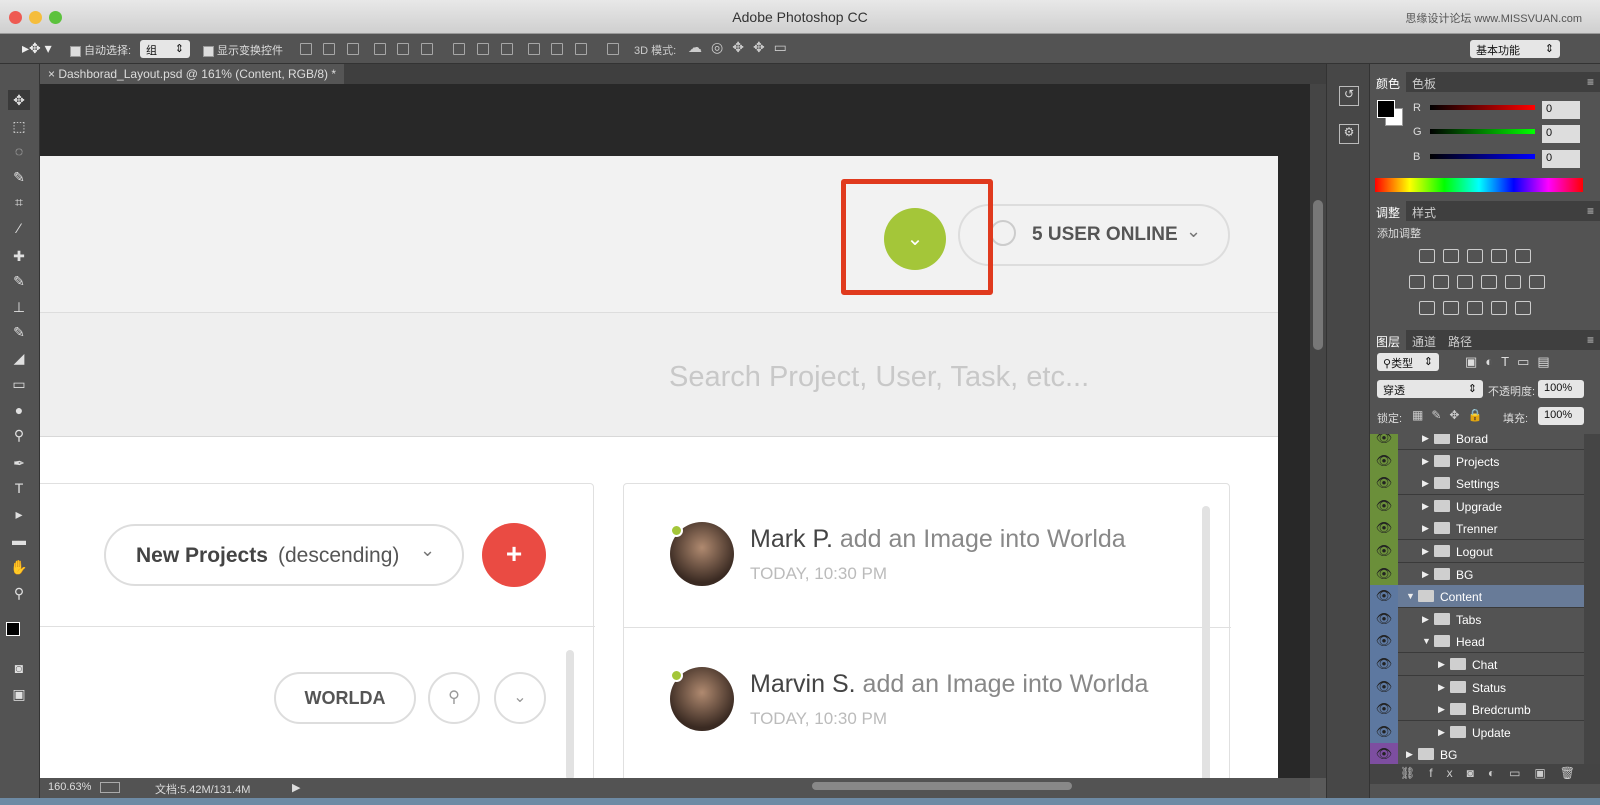 The width and height of the screenshot is (1600, 805). What do you see at coordinates (19, 281) in the screenshot?
I see `brush-tool-icon: ✎` at bounding box center [19, 281].